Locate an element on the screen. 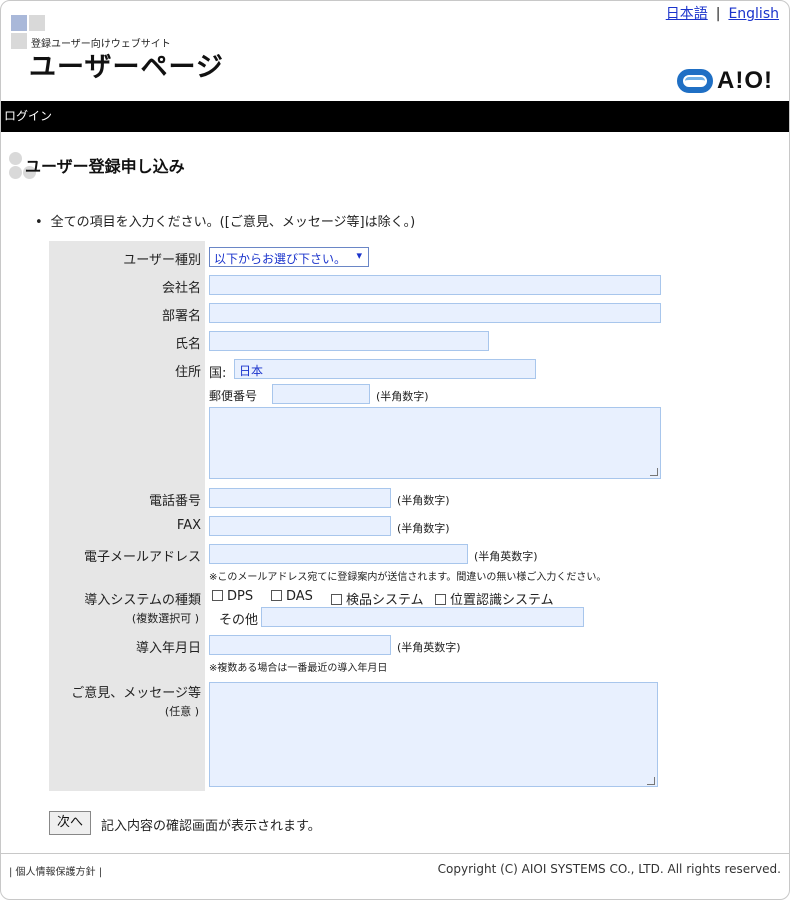 The image size is (790, 900). systems-label-text: 導入システムの種類 is located at coordinates (142, 600).